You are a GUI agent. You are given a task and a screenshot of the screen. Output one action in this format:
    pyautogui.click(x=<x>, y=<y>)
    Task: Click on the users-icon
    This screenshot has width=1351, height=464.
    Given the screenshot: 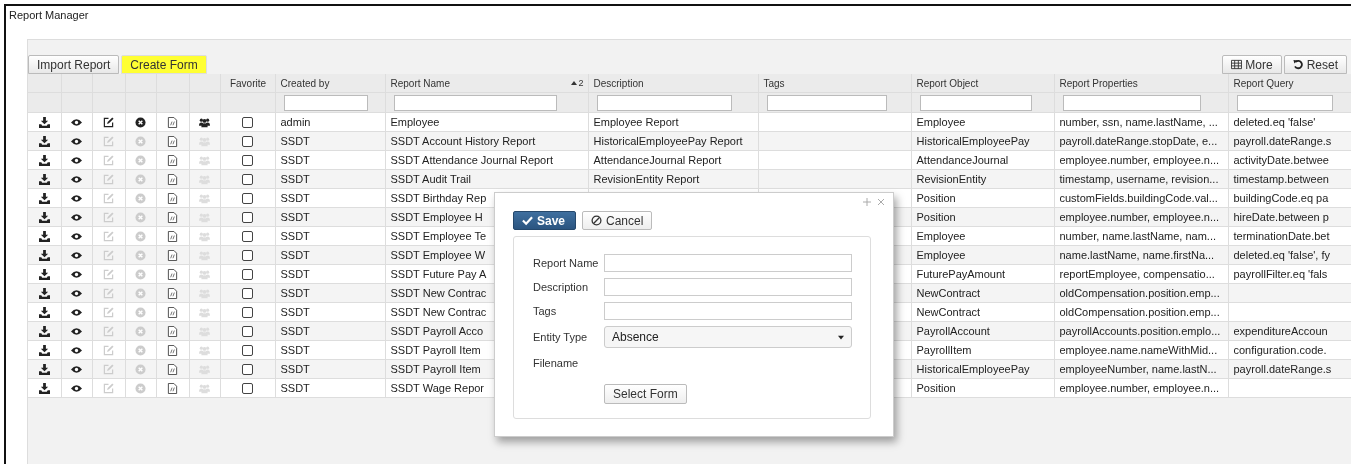 What is the action you would take?
    pyautogui.click(x=204, y=123)
    